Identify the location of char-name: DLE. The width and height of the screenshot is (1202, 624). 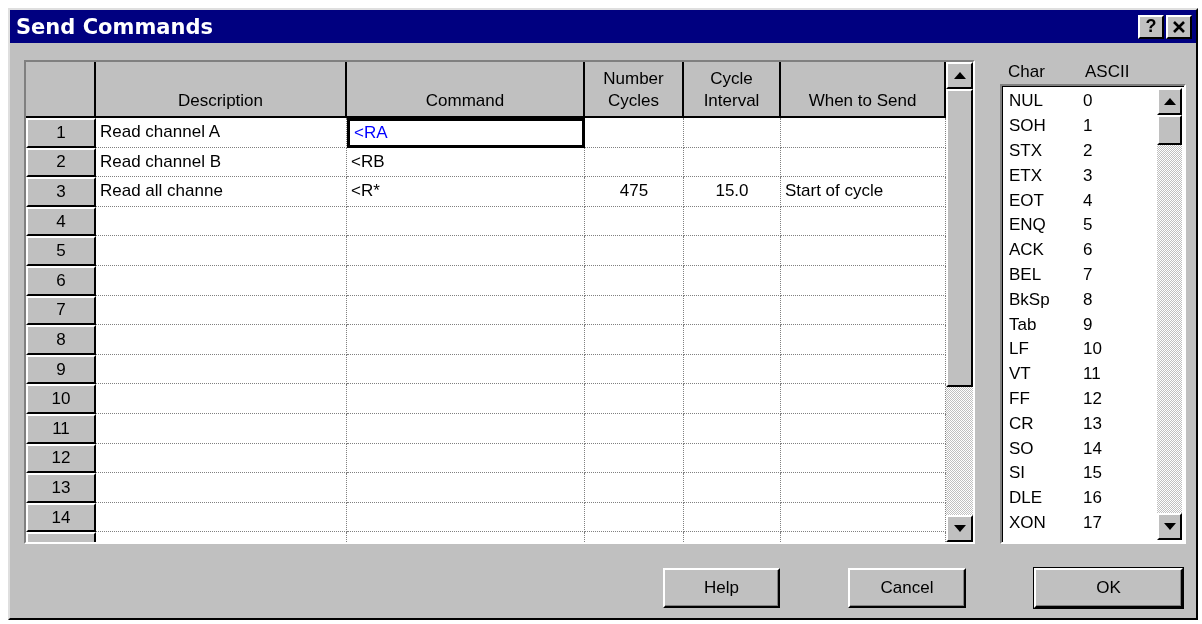
(1046, 498).